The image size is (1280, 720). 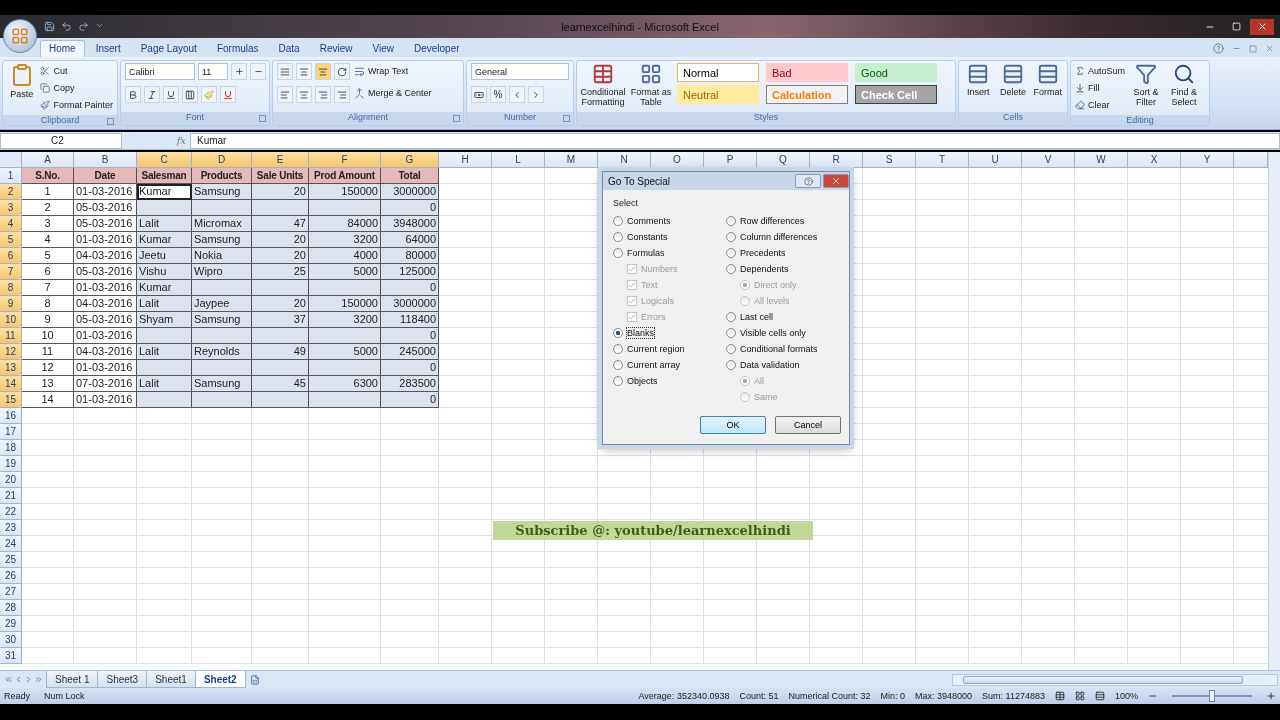 I want to click on sheet-tab: Sheet1, so click(x=171, y=679).